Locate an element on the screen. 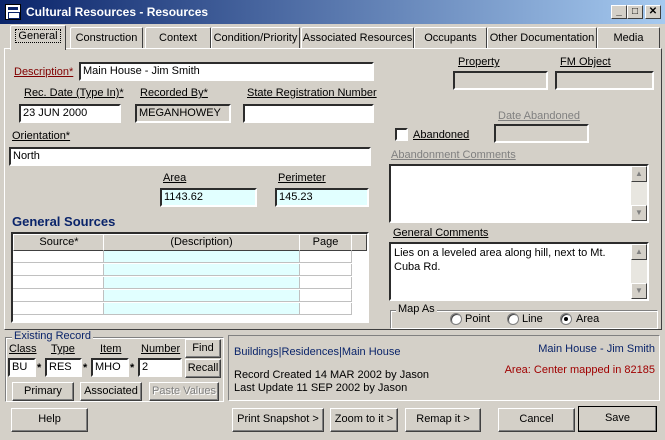 The height and width of the screenshot is (440, 665). date-abandoned-field is located at coordinates (541, 133).